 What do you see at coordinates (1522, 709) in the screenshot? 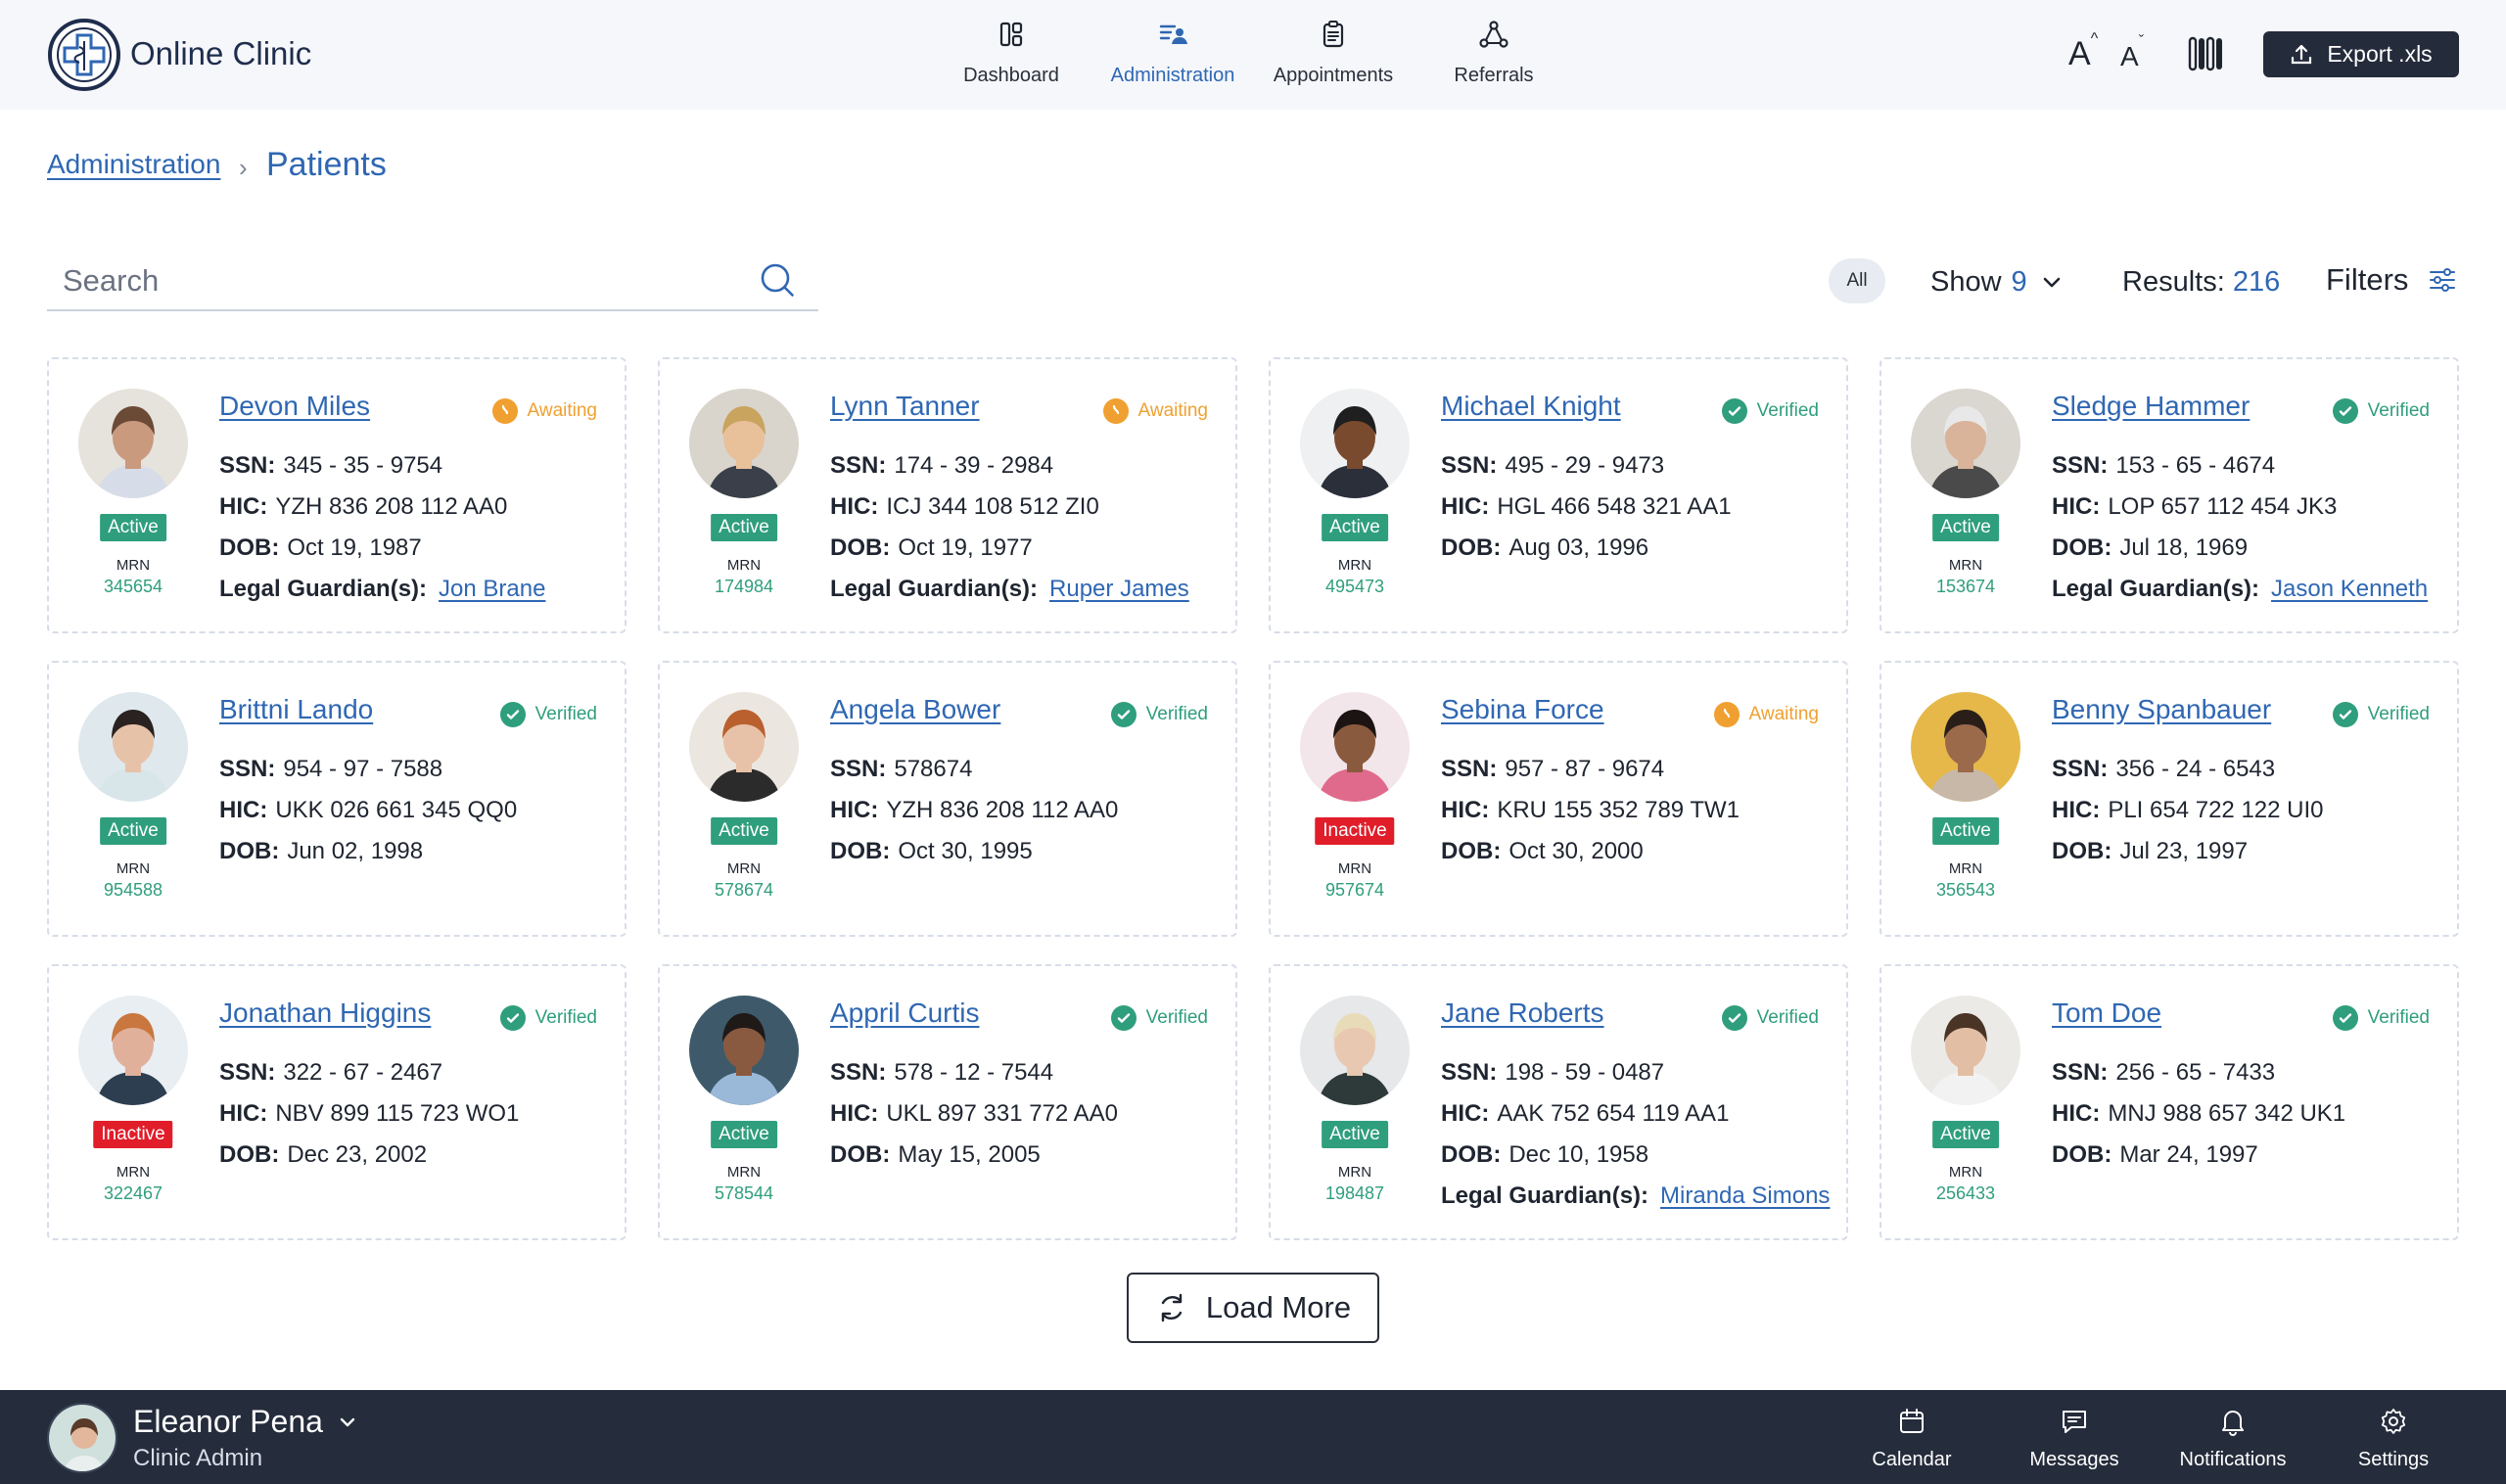
I see `patient-name-link: Sebina Force` at bounding box center [1522, 709].